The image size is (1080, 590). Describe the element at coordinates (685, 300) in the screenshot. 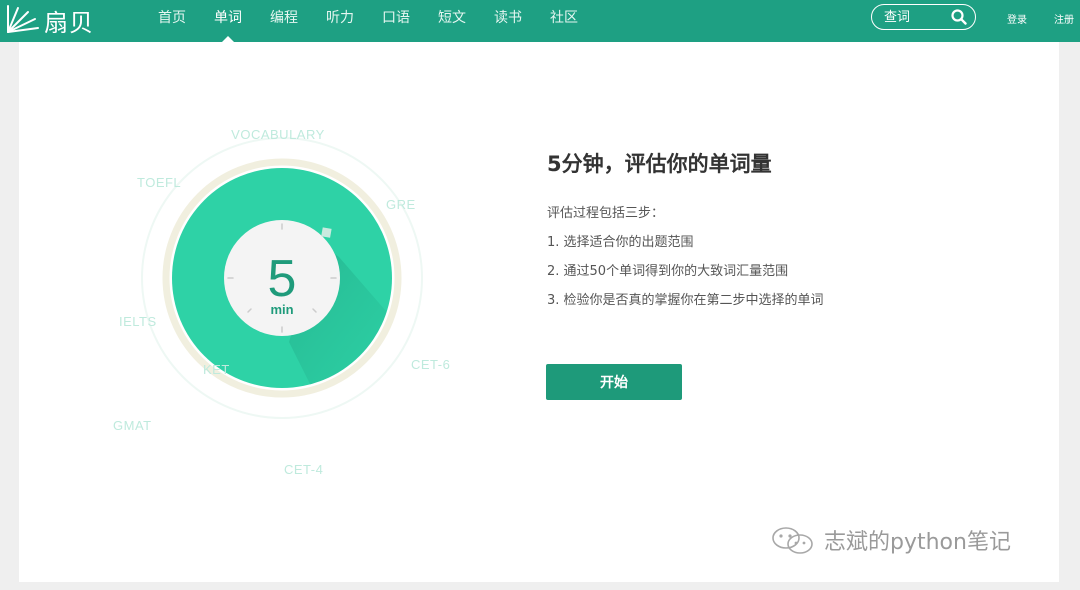

I see `step-item: 3. 检验你是否真的掌握你在第二步中选择的单词` at that location.